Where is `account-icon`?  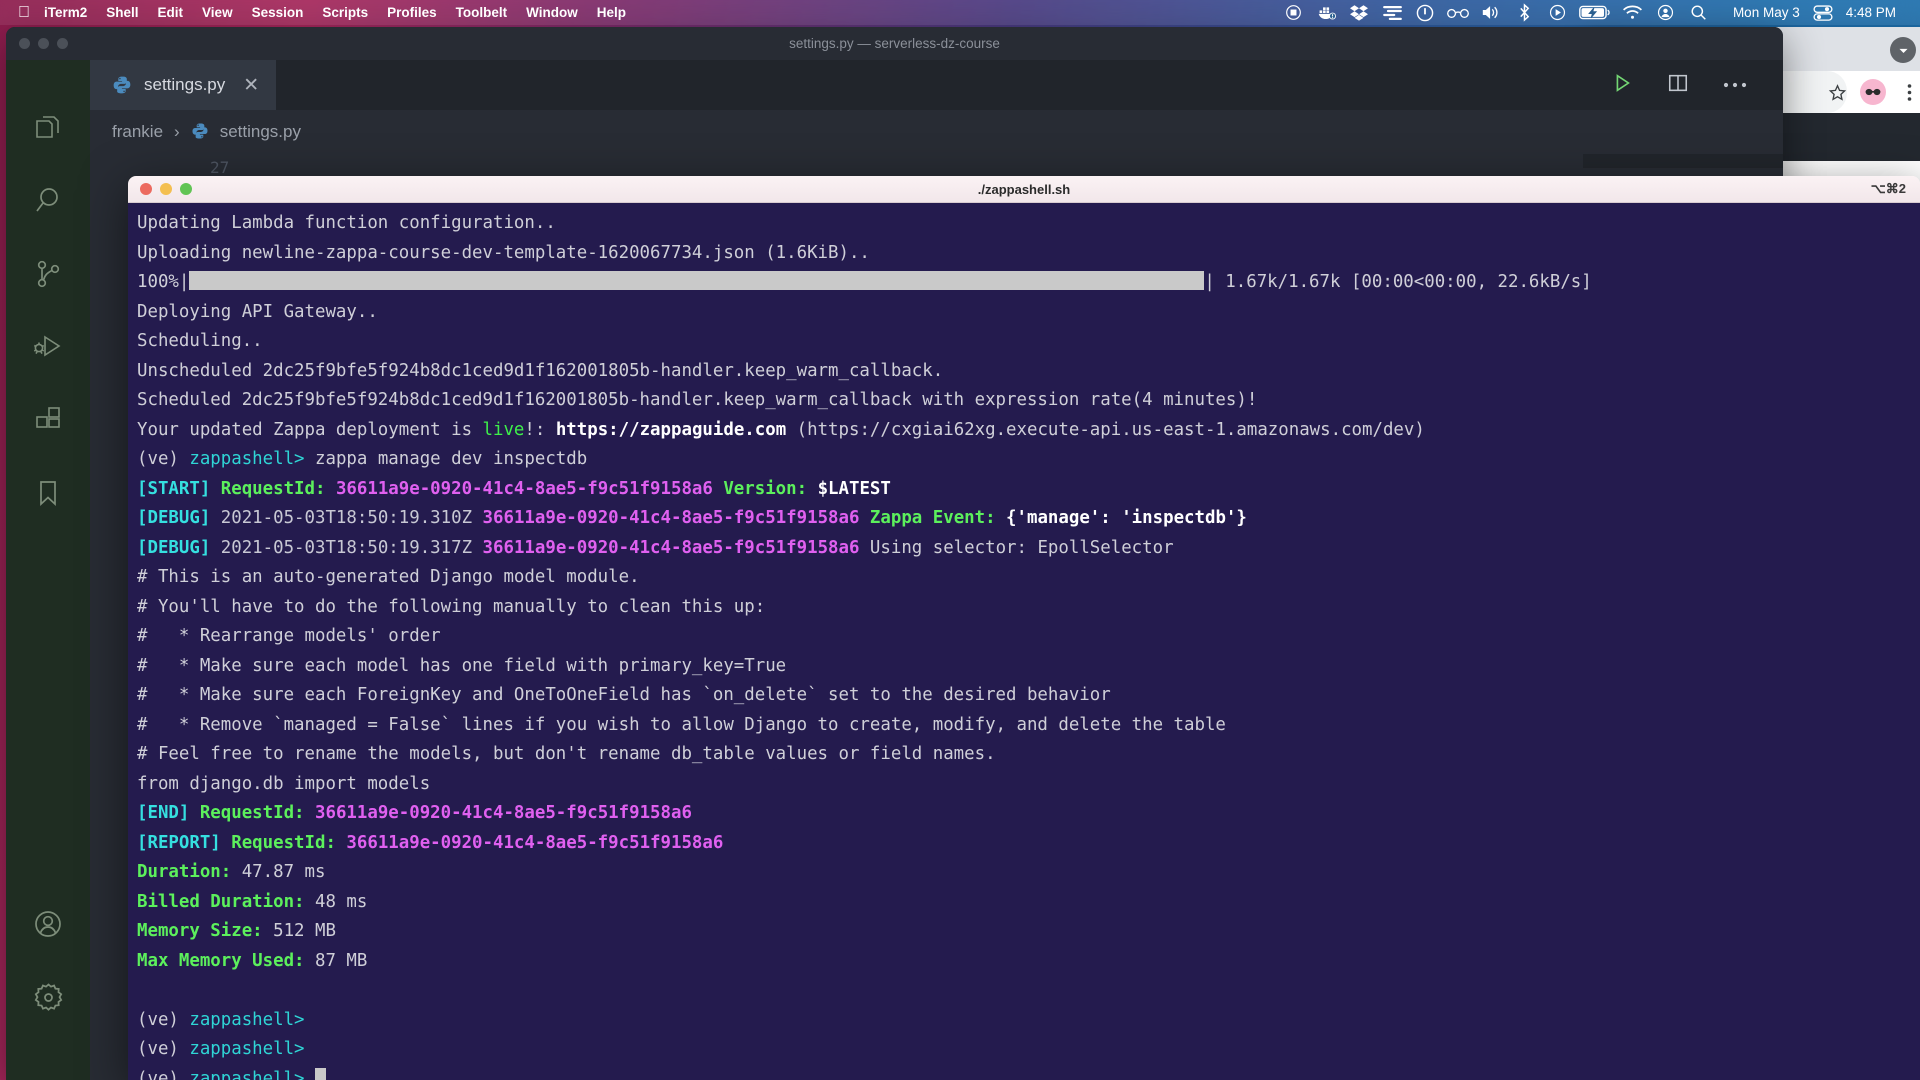
account-icon is located at coordinates (48, 926).